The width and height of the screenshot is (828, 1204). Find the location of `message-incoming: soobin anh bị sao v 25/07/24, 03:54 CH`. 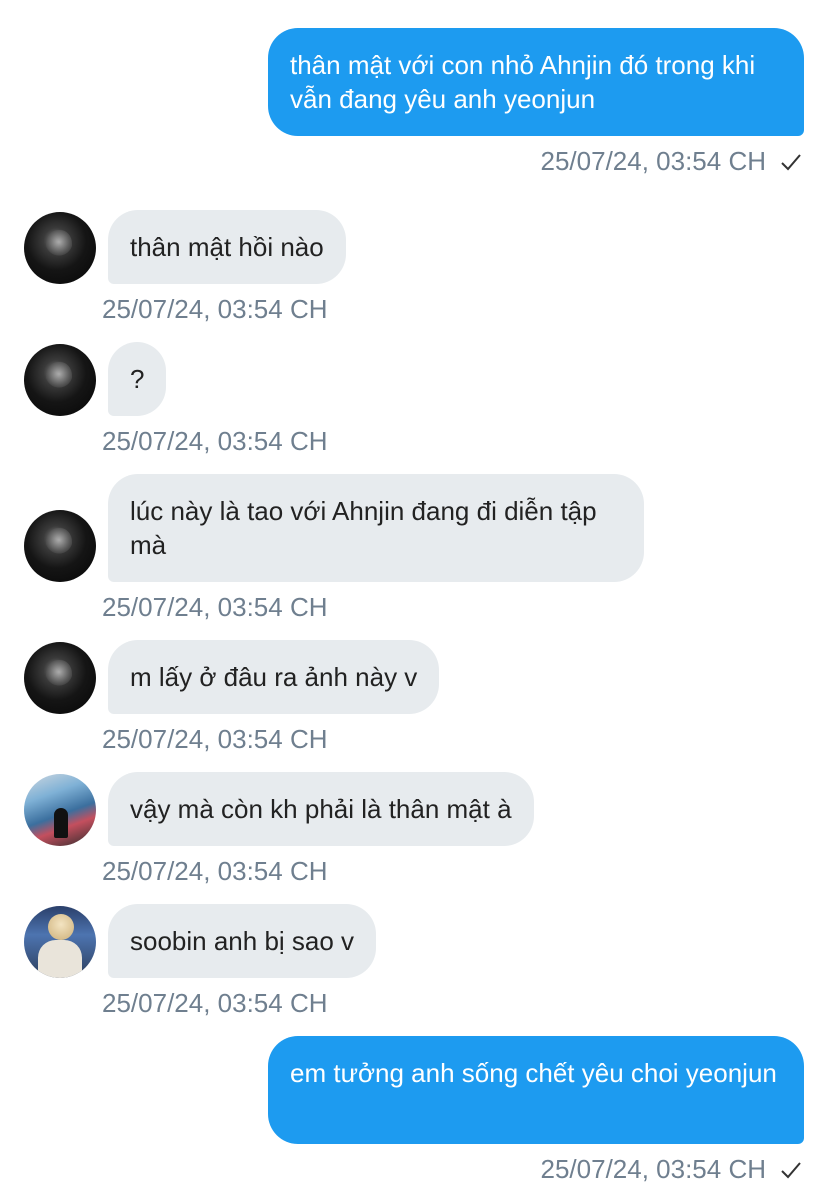

message-incoming: soobin anh bị sao v 25/07/24, 03:54 CH is located at coordinates (414, 964).